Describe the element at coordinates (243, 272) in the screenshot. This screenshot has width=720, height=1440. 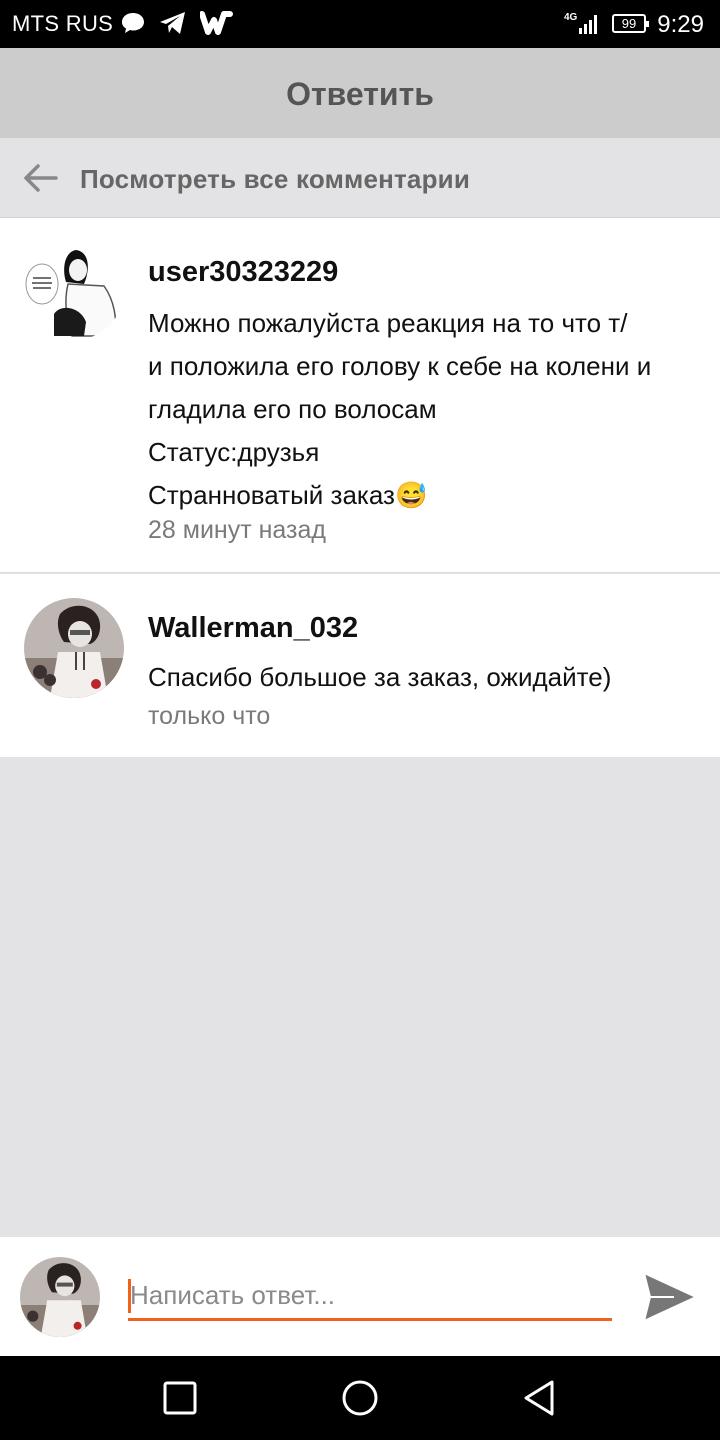
I see `comment-username: user30323229` at that location.